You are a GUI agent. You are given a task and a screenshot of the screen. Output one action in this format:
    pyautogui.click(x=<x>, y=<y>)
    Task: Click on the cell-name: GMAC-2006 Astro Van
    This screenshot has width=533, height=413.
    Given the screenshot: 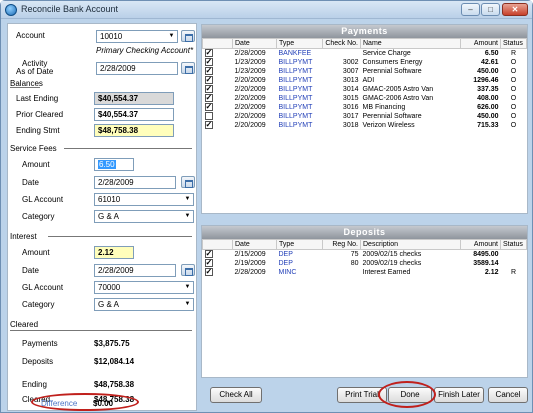 What is the action you would take?
    pyautogui.click(x=398, y=98)
    